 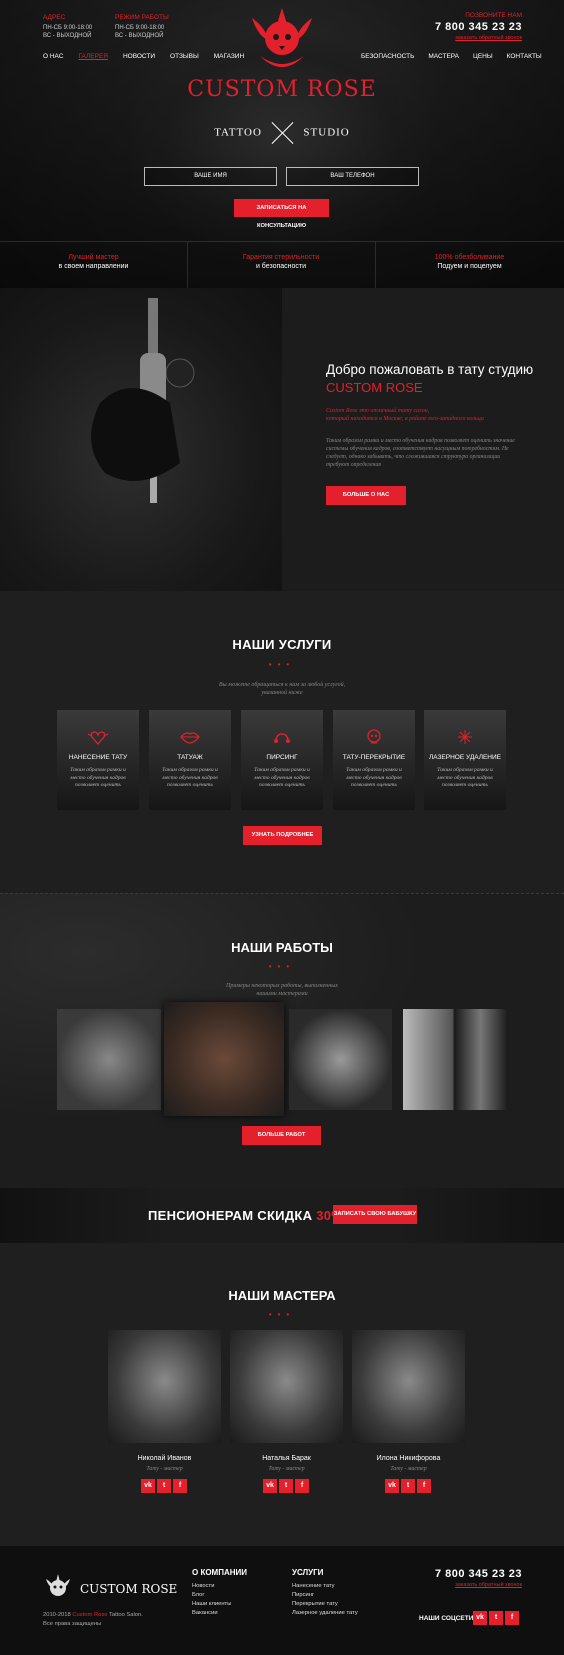 I want to click on nav-item-contacts: КОНТАКТЫ, so click(x=524, y=56).